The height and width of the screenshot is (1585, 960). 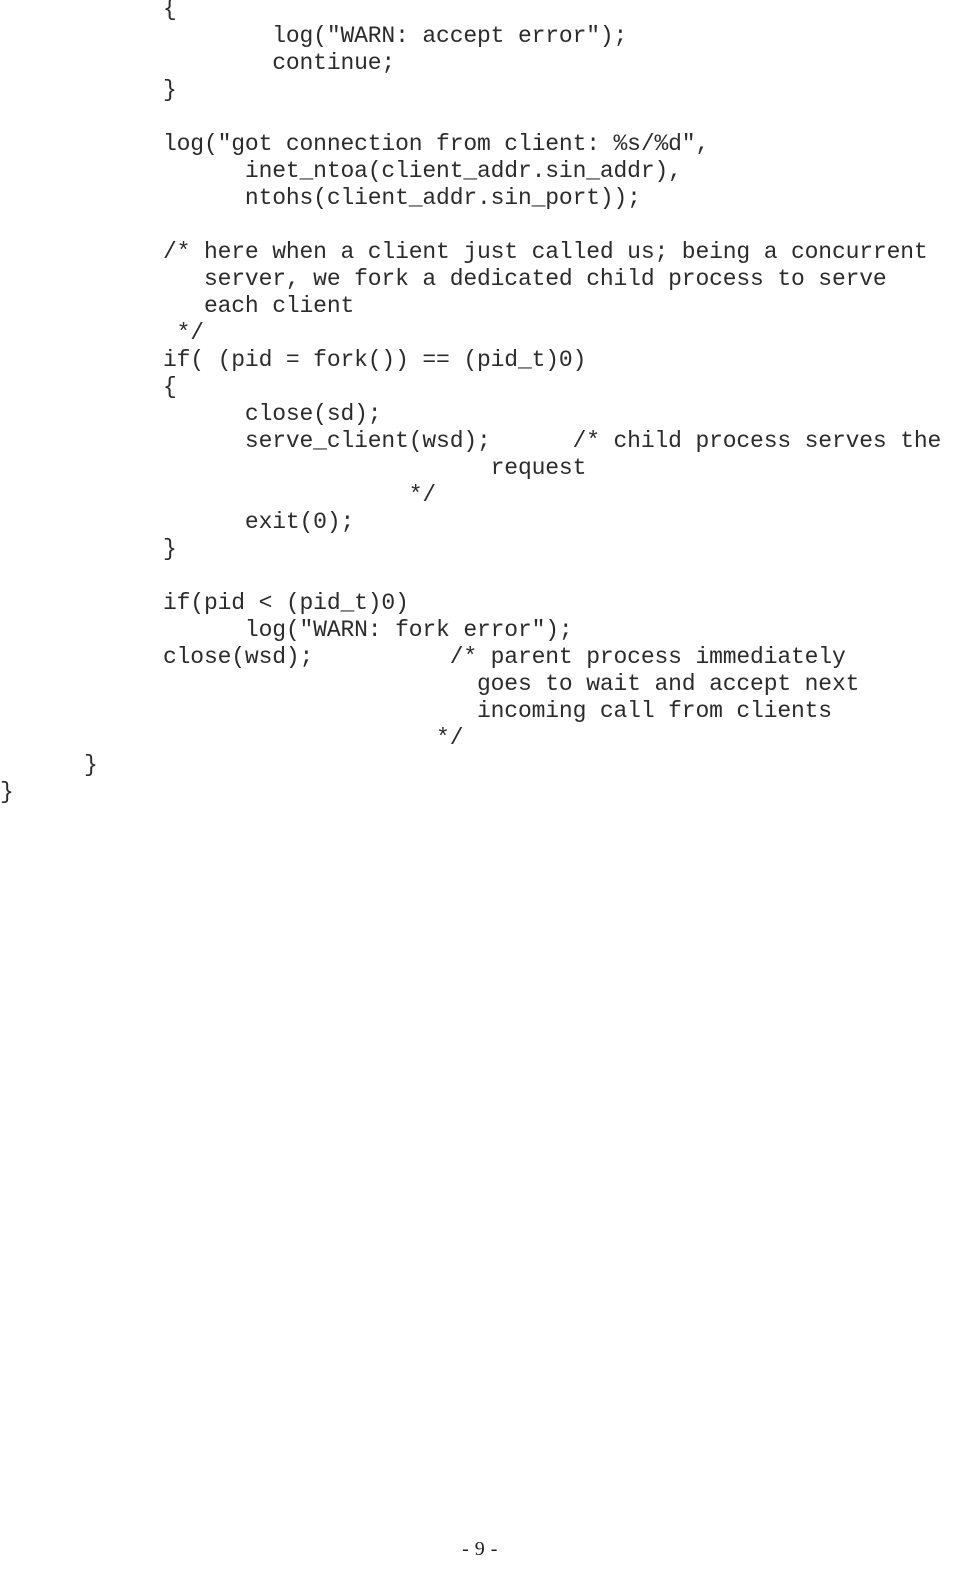 I want to click on code-line: log("got connection from client: %s/%d",, so click(x=436, y=144).